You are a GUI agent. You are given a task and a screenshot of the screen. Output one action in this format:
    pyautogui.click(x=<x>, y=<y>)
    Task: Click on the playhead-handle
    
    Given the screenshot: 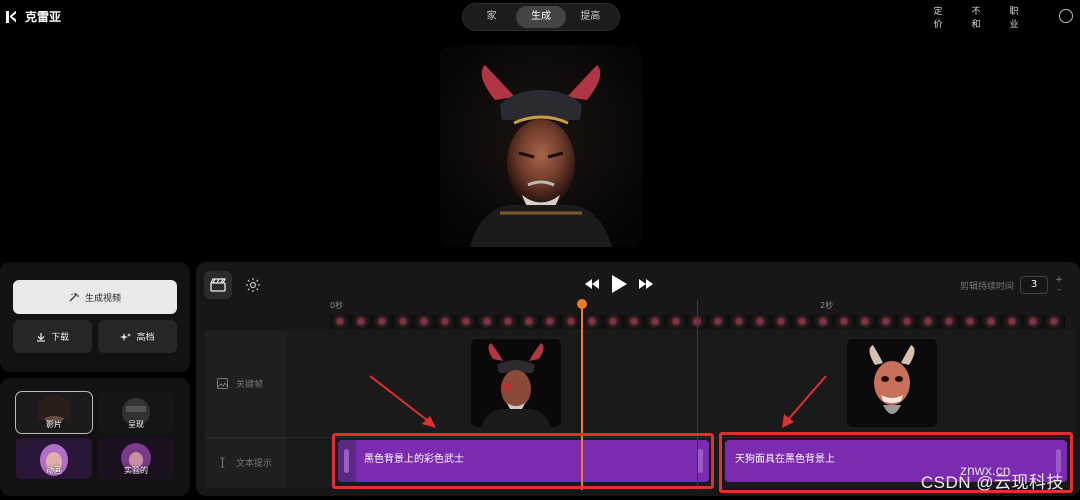 What is the action you would take?
    pyautogui.click(x=582, y=304)
    